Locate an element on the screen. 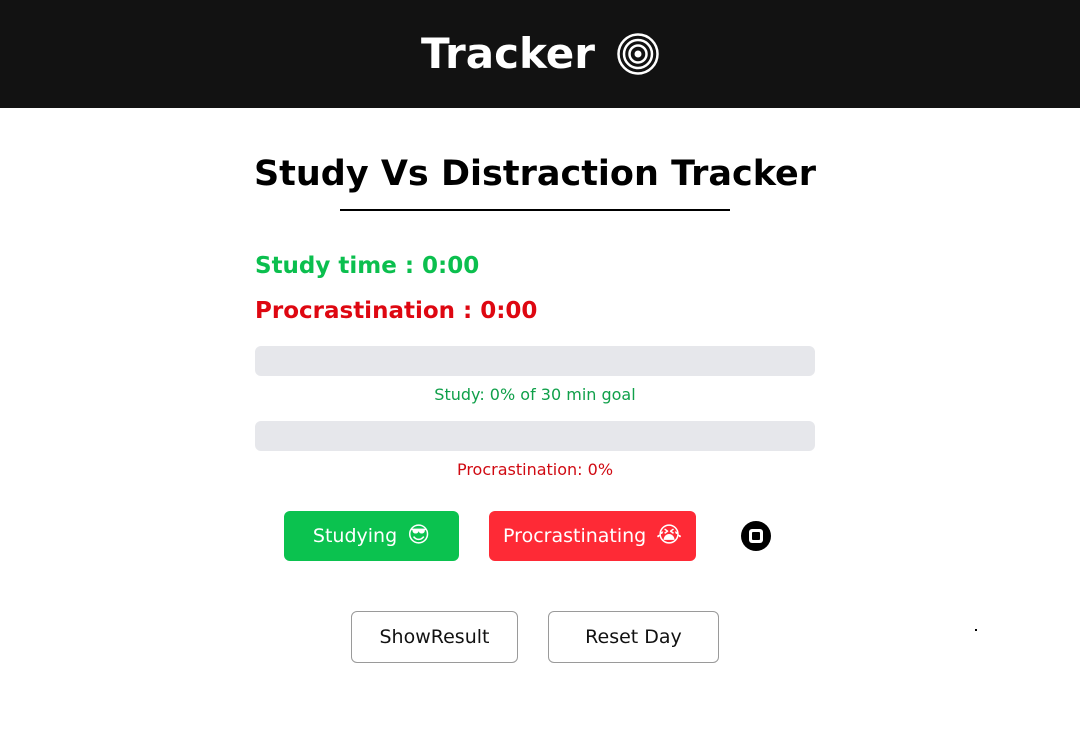 Image resolution: width=1080 pixels, height=740 pixels. sunglasses-emoji-icon: 😎 is located at coordinates (419, 535).